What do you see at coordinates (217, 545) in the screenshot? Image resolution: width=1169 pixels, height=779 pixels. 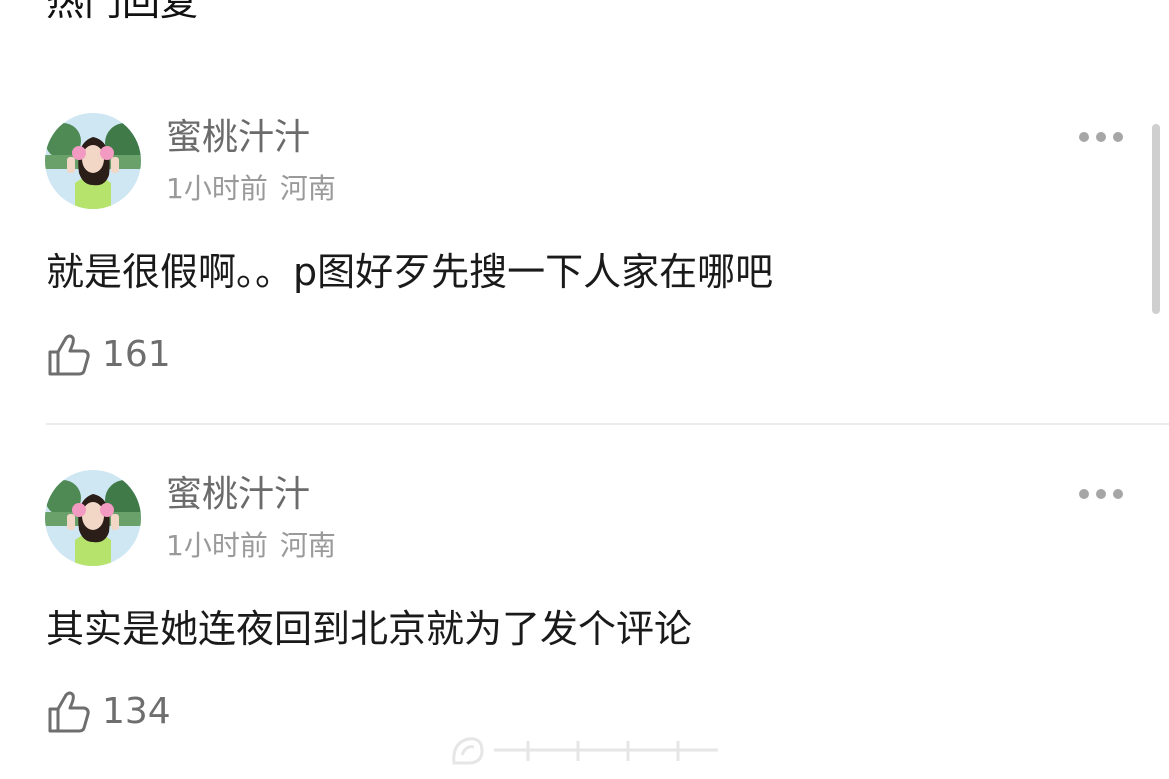 I see `comment-time: 1小时前` at bounding box center [217, 545].